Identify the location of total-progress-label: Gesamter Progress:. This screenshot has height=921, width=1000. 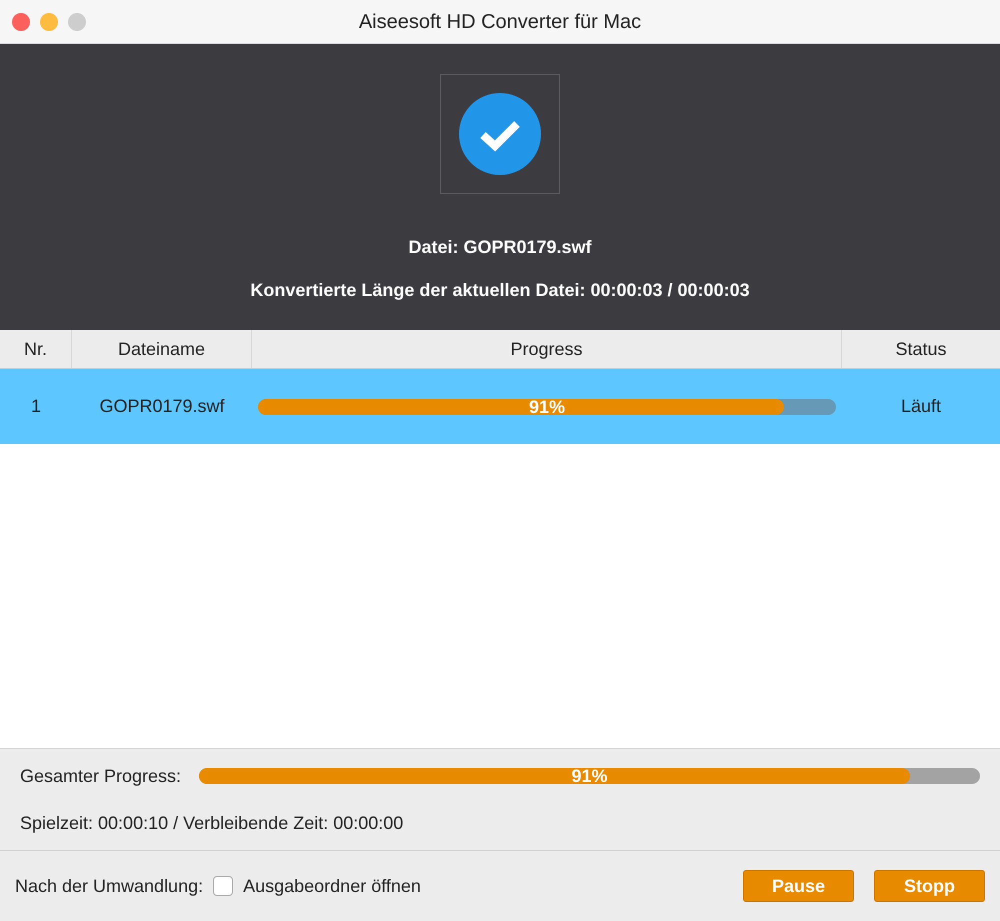
(101, 776).